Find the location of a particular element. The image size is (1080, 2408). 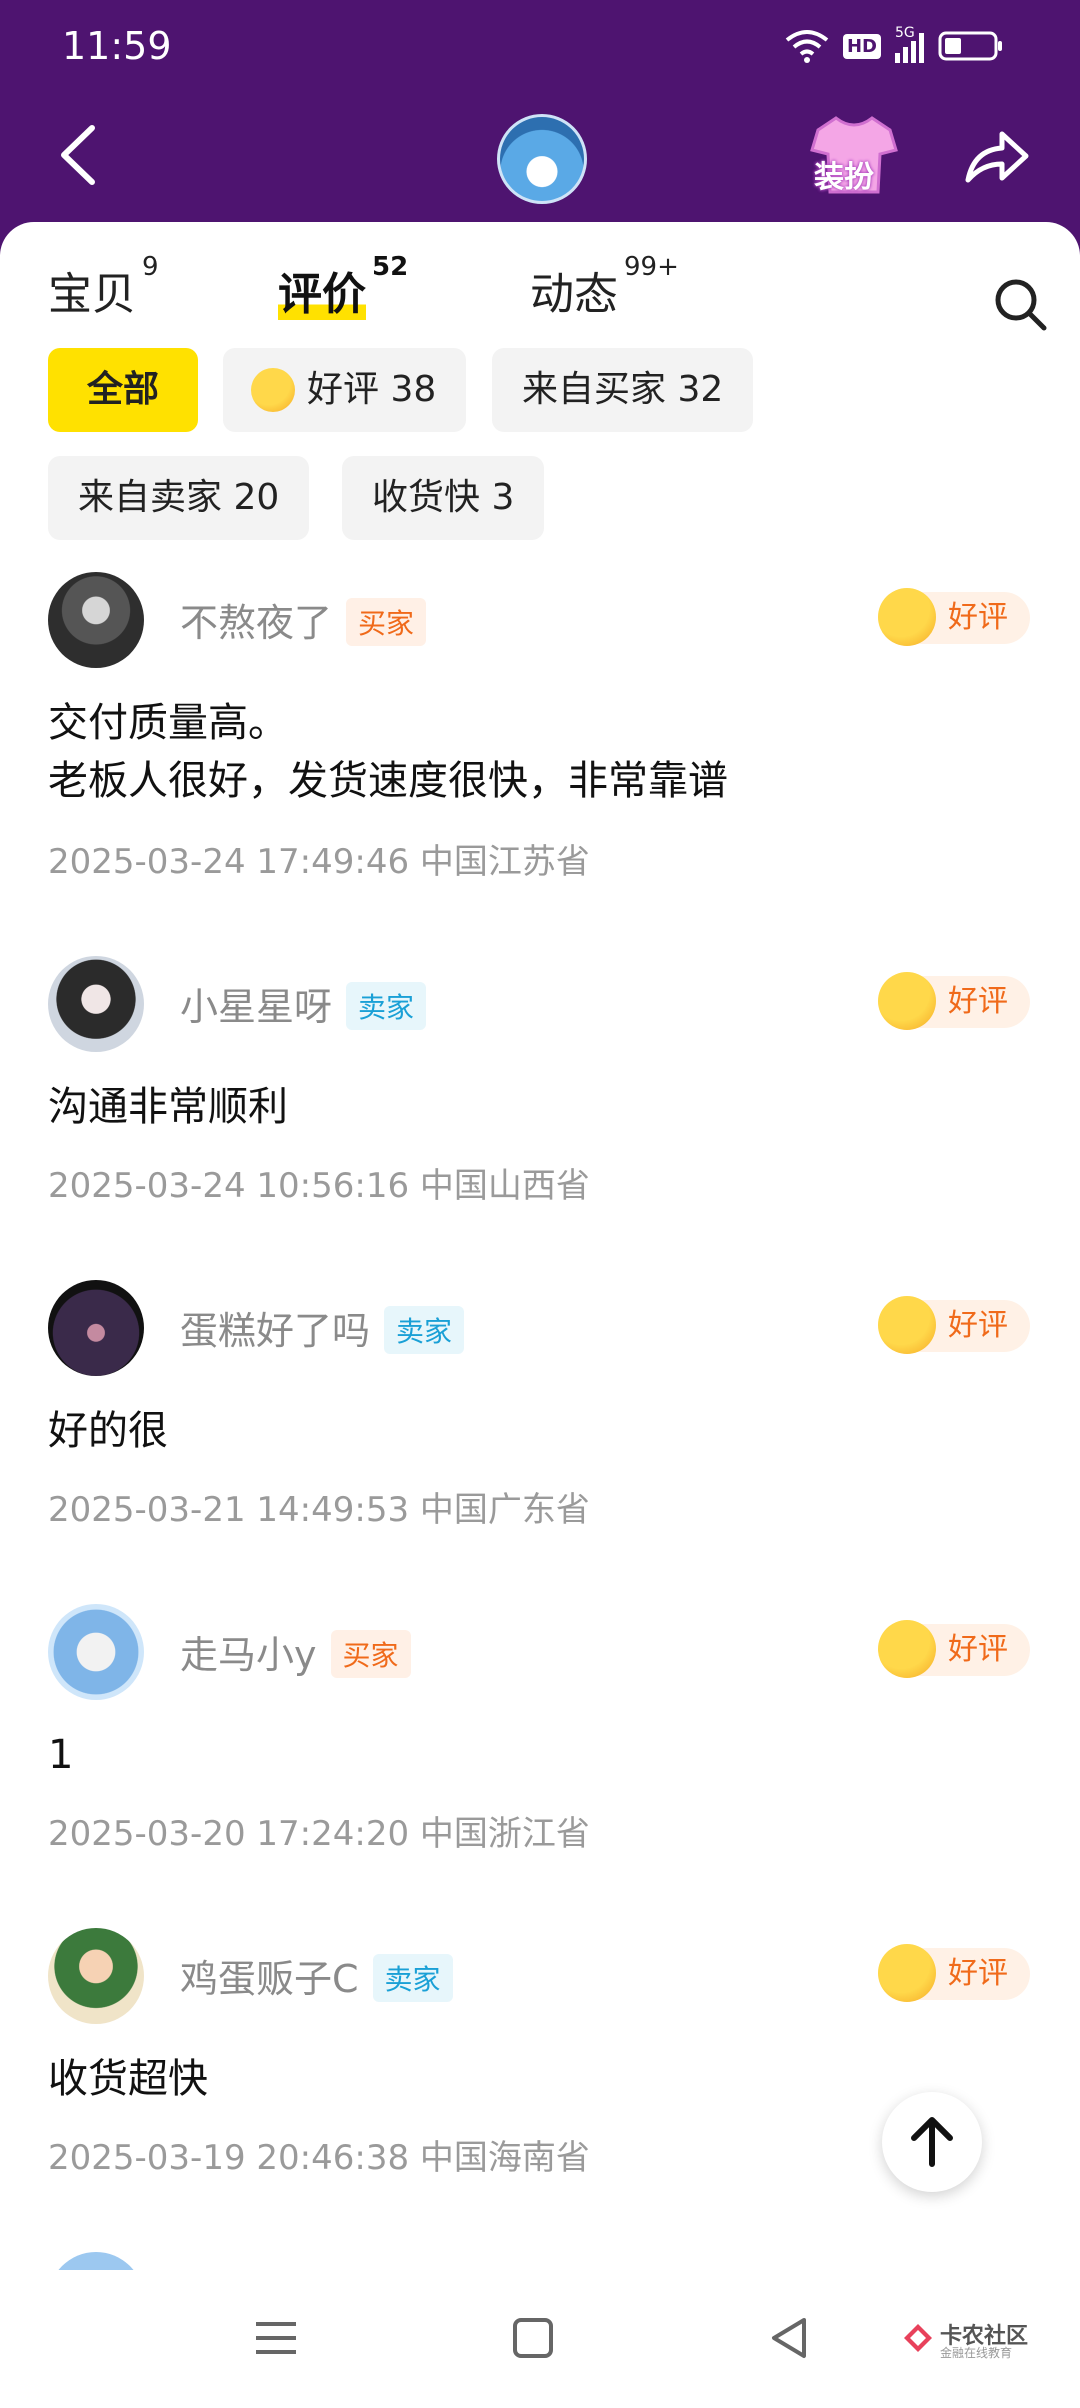

review-meta: 2025-03-21 14:49:53 中国广东省 is located at coordinates (319, 1506).